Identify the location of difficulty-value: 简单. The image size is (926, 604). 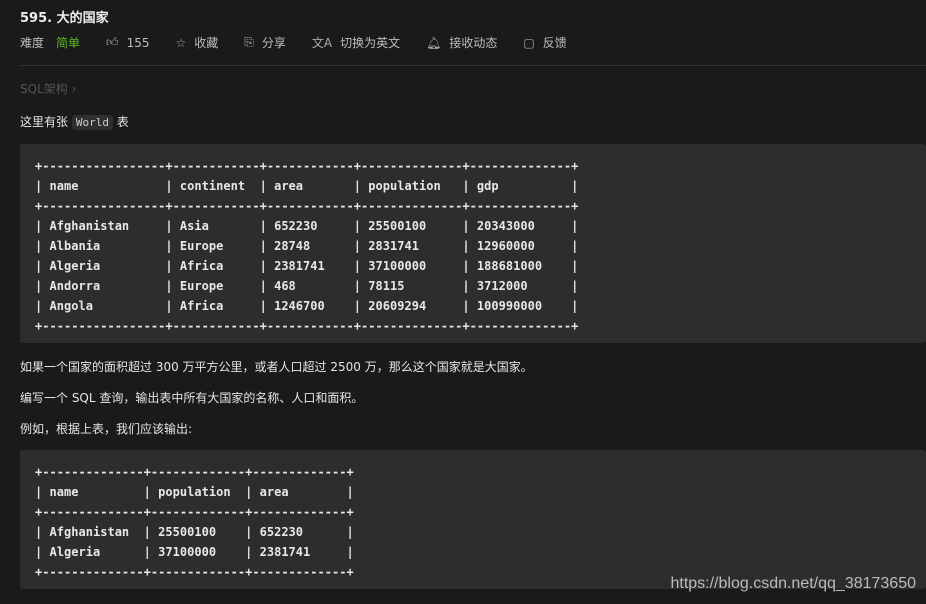
(68, 43).